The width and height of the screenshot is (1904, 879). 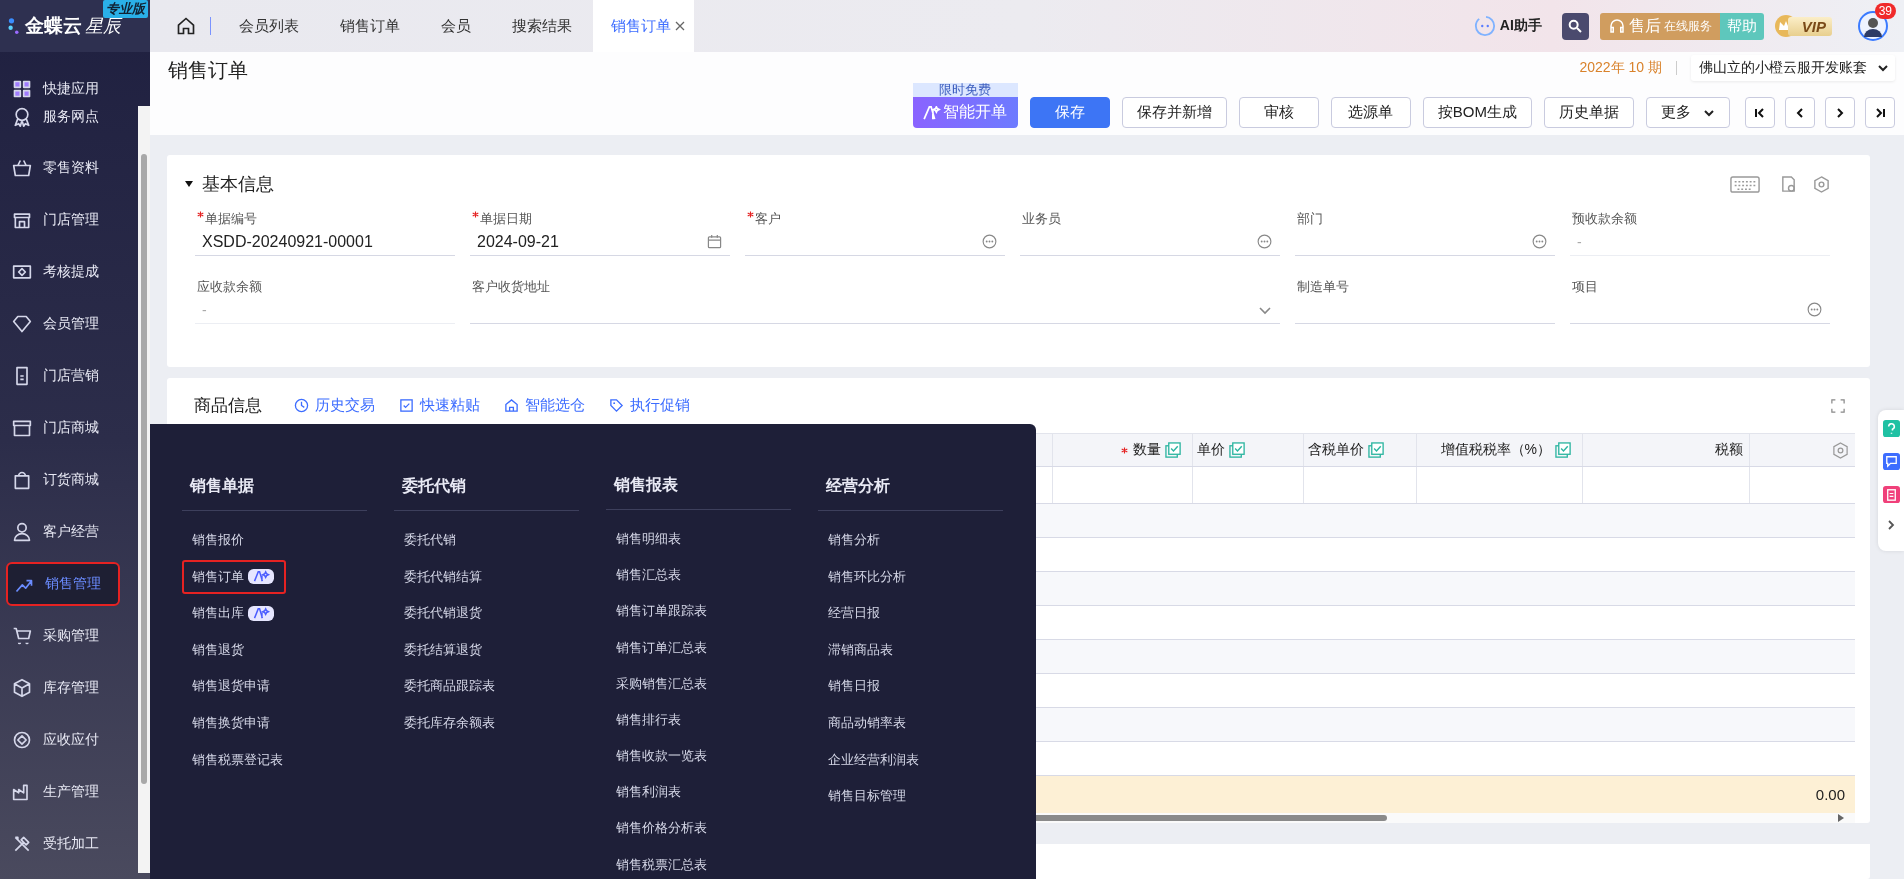 I want to click on field-label: 项目, so click(x=1585, y=287).